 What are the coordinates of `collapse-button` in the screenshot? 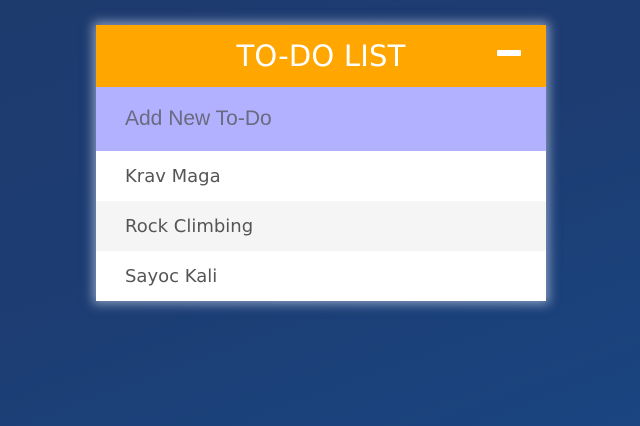 It's located at (509, 53).